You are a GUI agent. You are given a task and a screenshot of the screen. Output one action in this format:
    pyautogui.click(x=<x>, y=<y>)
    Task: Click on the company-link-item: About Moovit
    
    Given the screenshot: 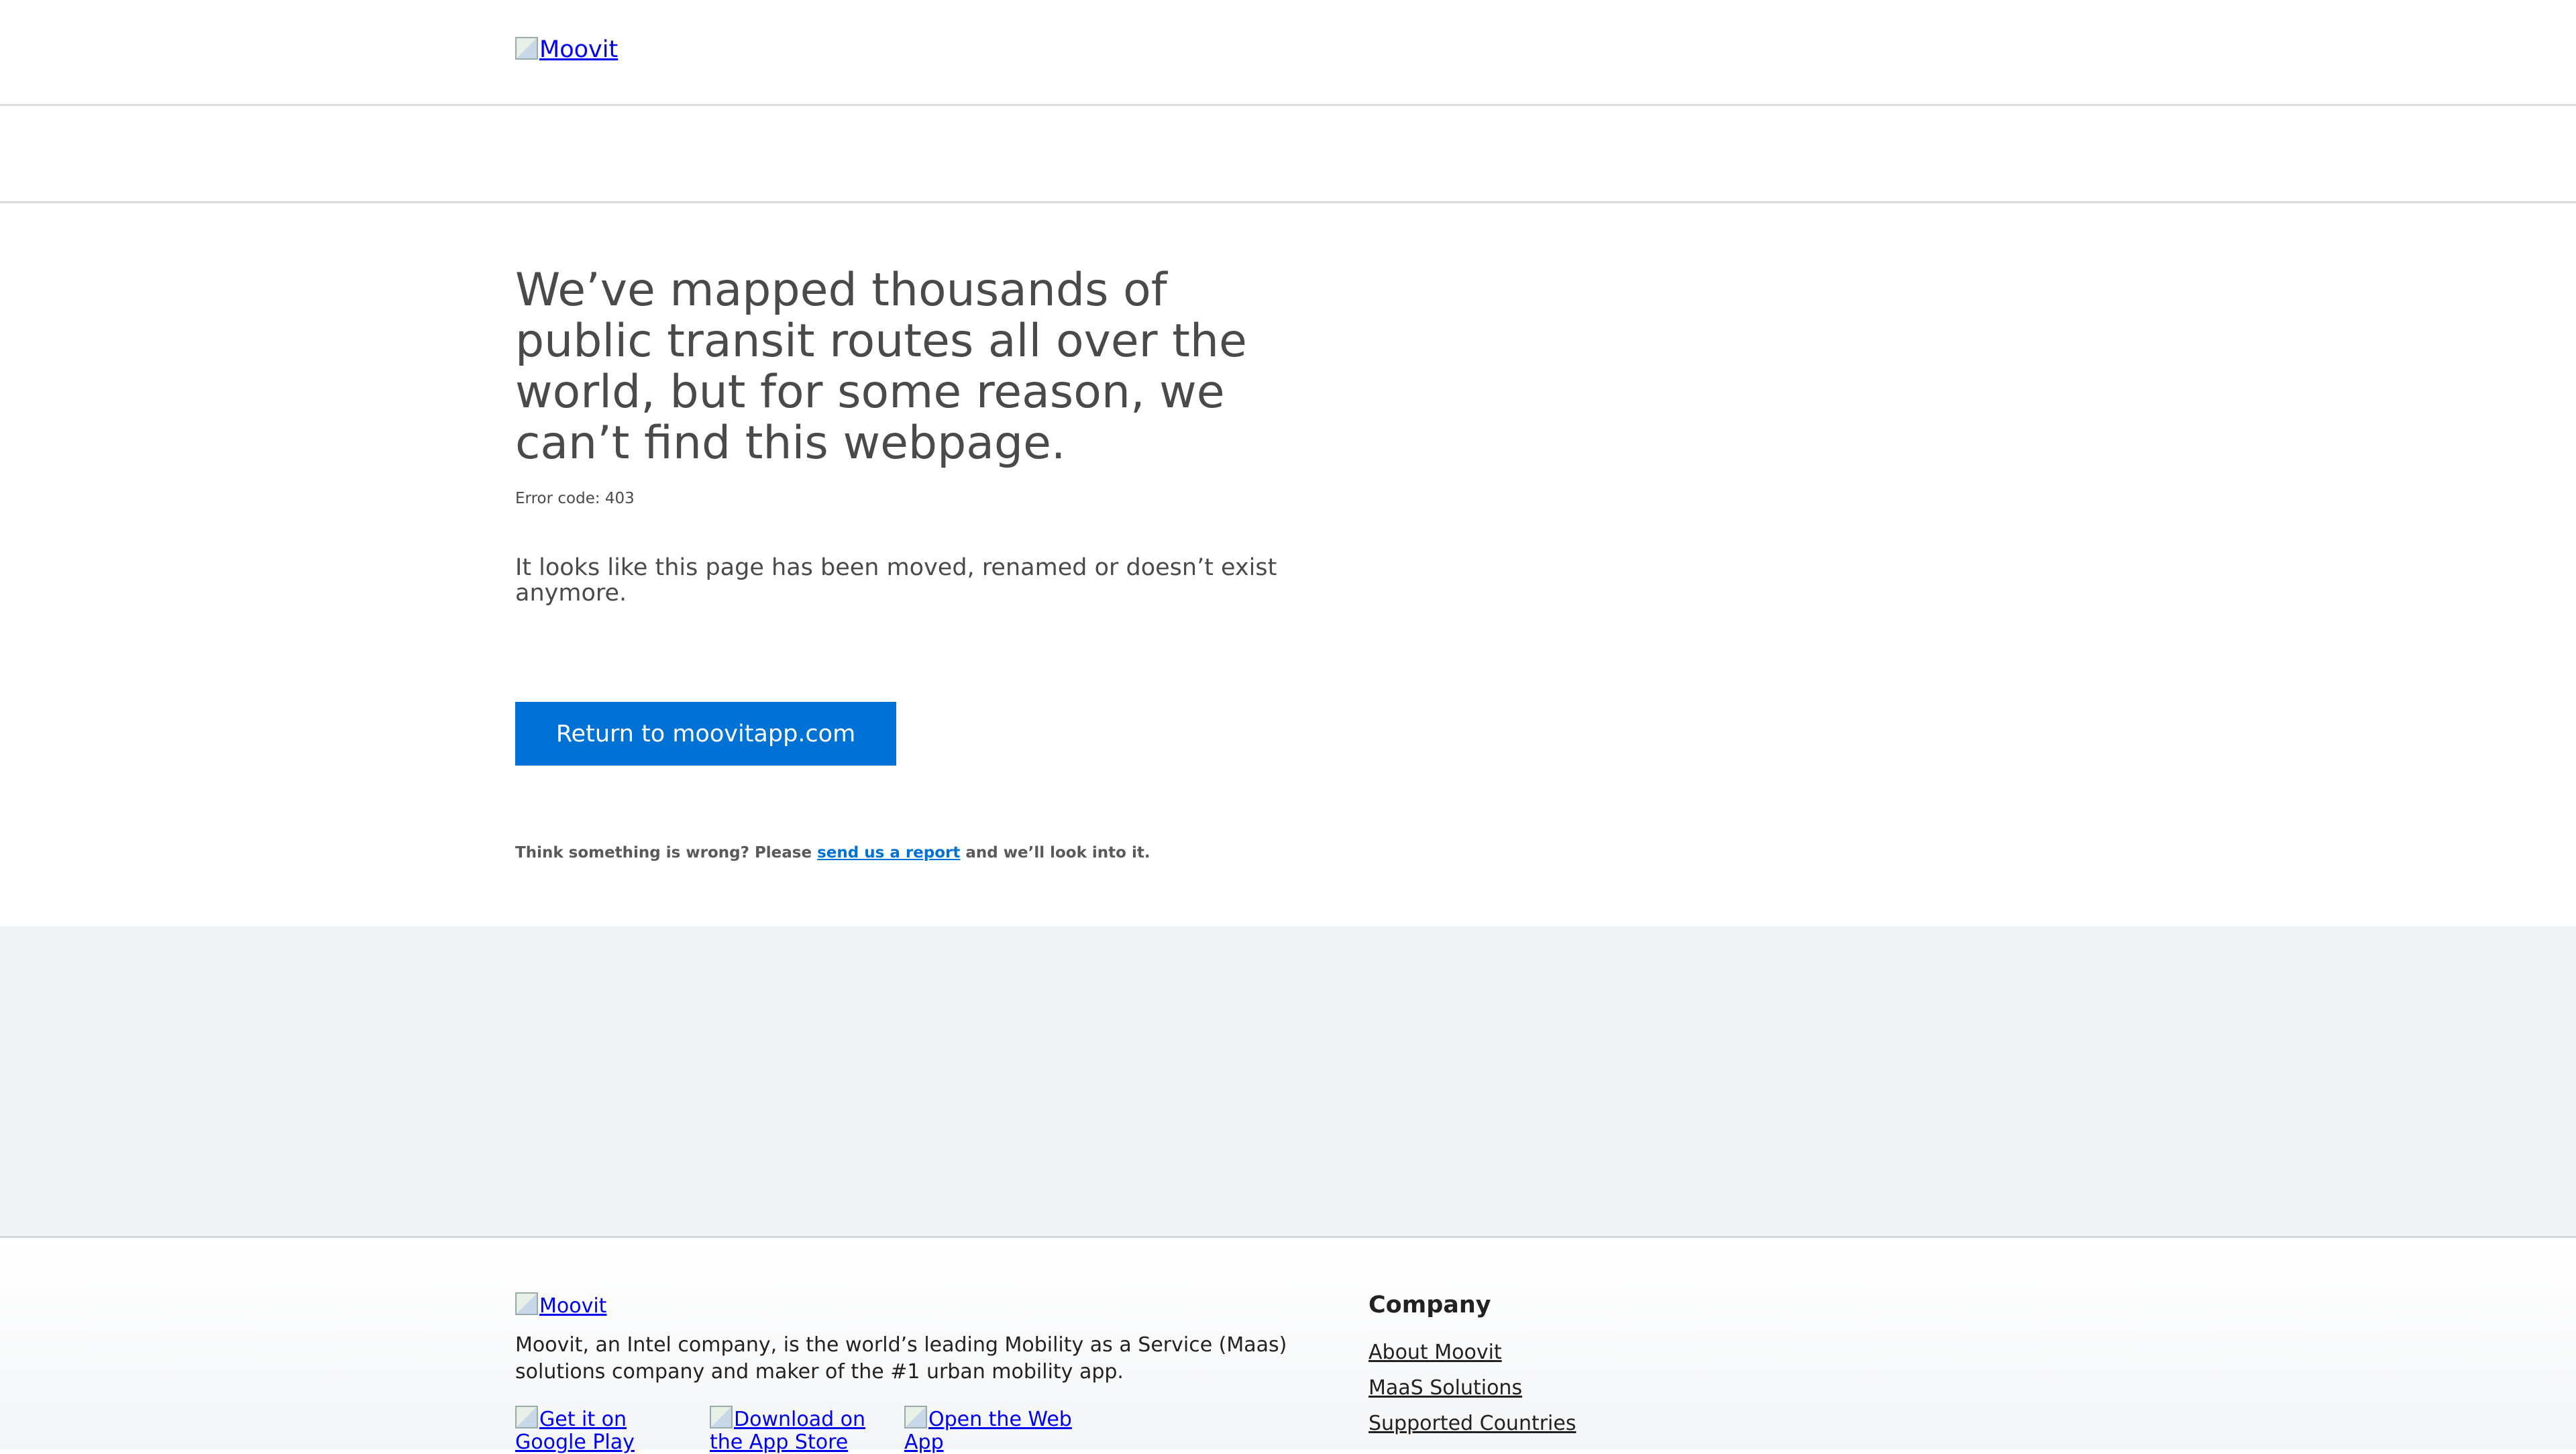 What is the action you would take?
    pyautogui.click(x=1472, y=1358)
    